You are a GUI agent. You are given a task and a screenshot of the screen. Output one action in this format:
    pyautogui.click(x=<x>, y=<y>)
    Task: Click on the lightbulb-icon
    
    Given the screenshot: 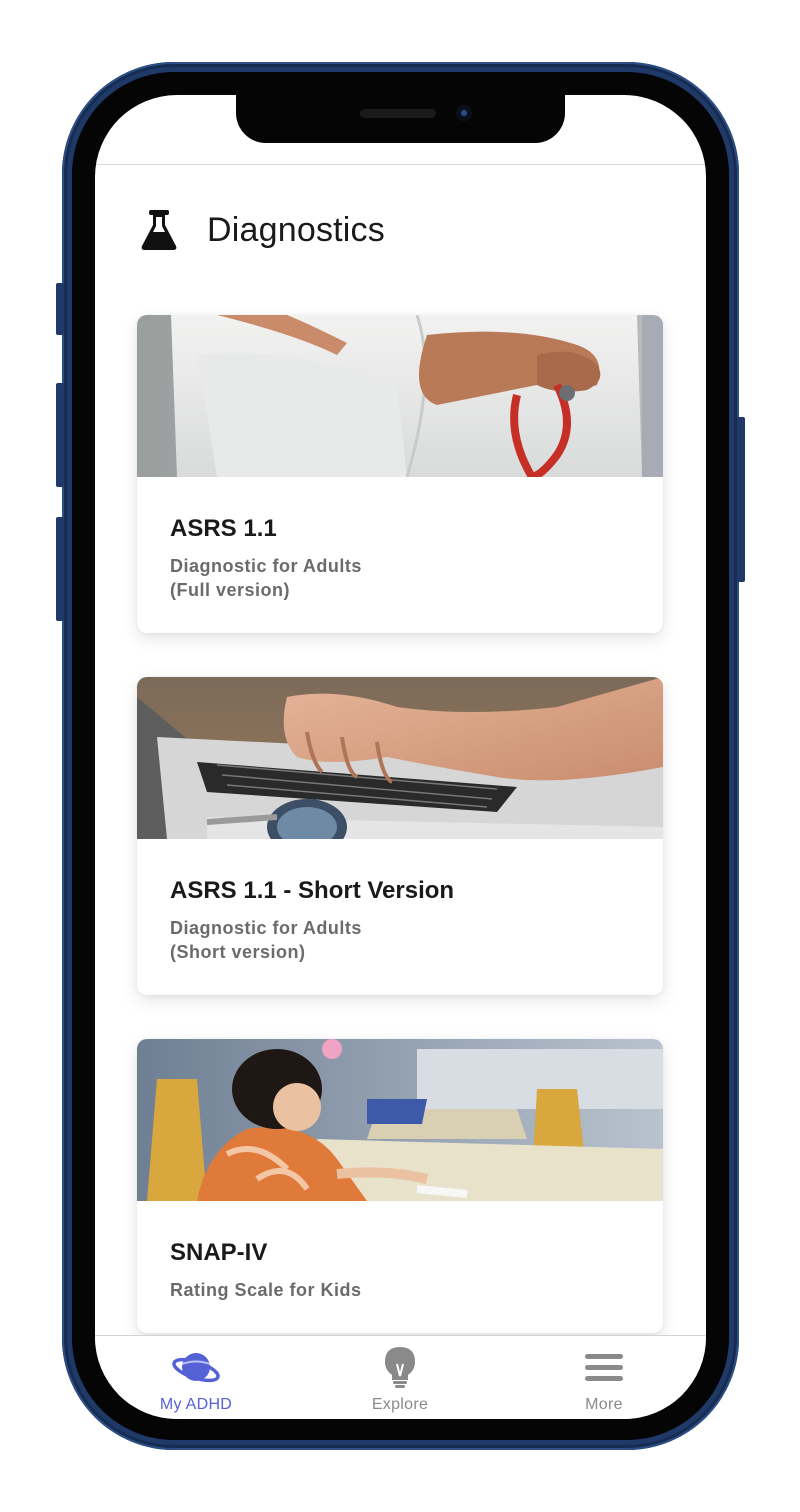 What is the action you would take?
    pyautogui.click(x=400, y=1367)
    